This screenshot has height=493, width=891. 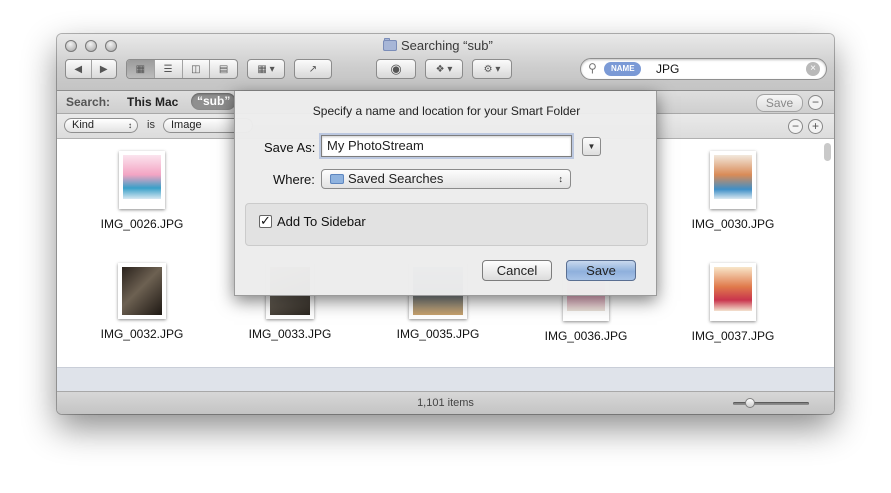 I want to click on icon-size-slider, so click(x=771, y=403).